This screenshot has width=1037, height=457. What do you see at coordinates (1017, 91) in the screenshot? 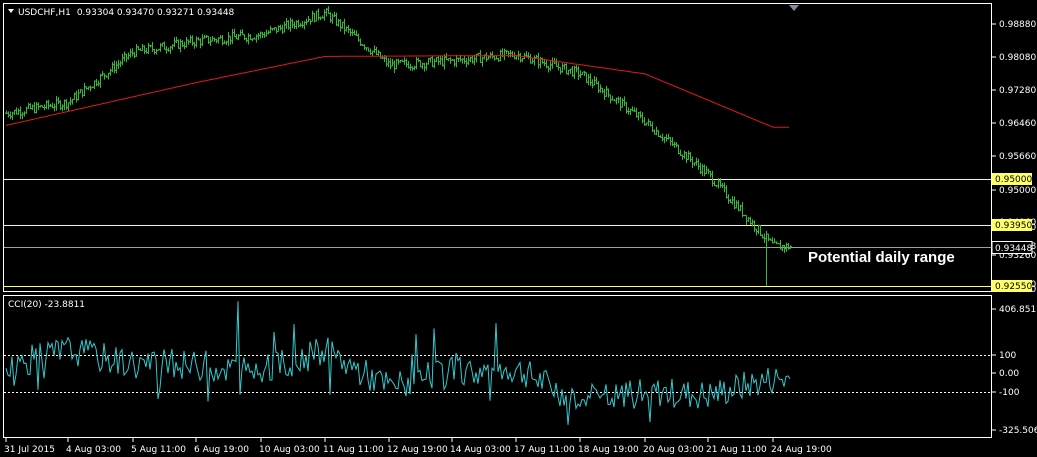
I see `price-tick-label: 0.97280` at bounding box center [1017, 91].